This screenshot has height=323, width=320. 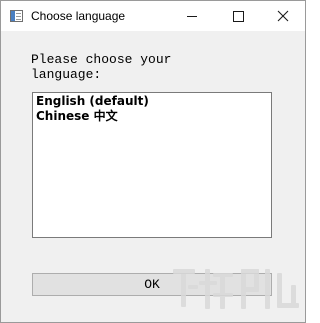 What do you see at coordinates (101, 67) in the screenshot?
I see `language-prompt: Please choose your language:` at bounding box center [101, 67].